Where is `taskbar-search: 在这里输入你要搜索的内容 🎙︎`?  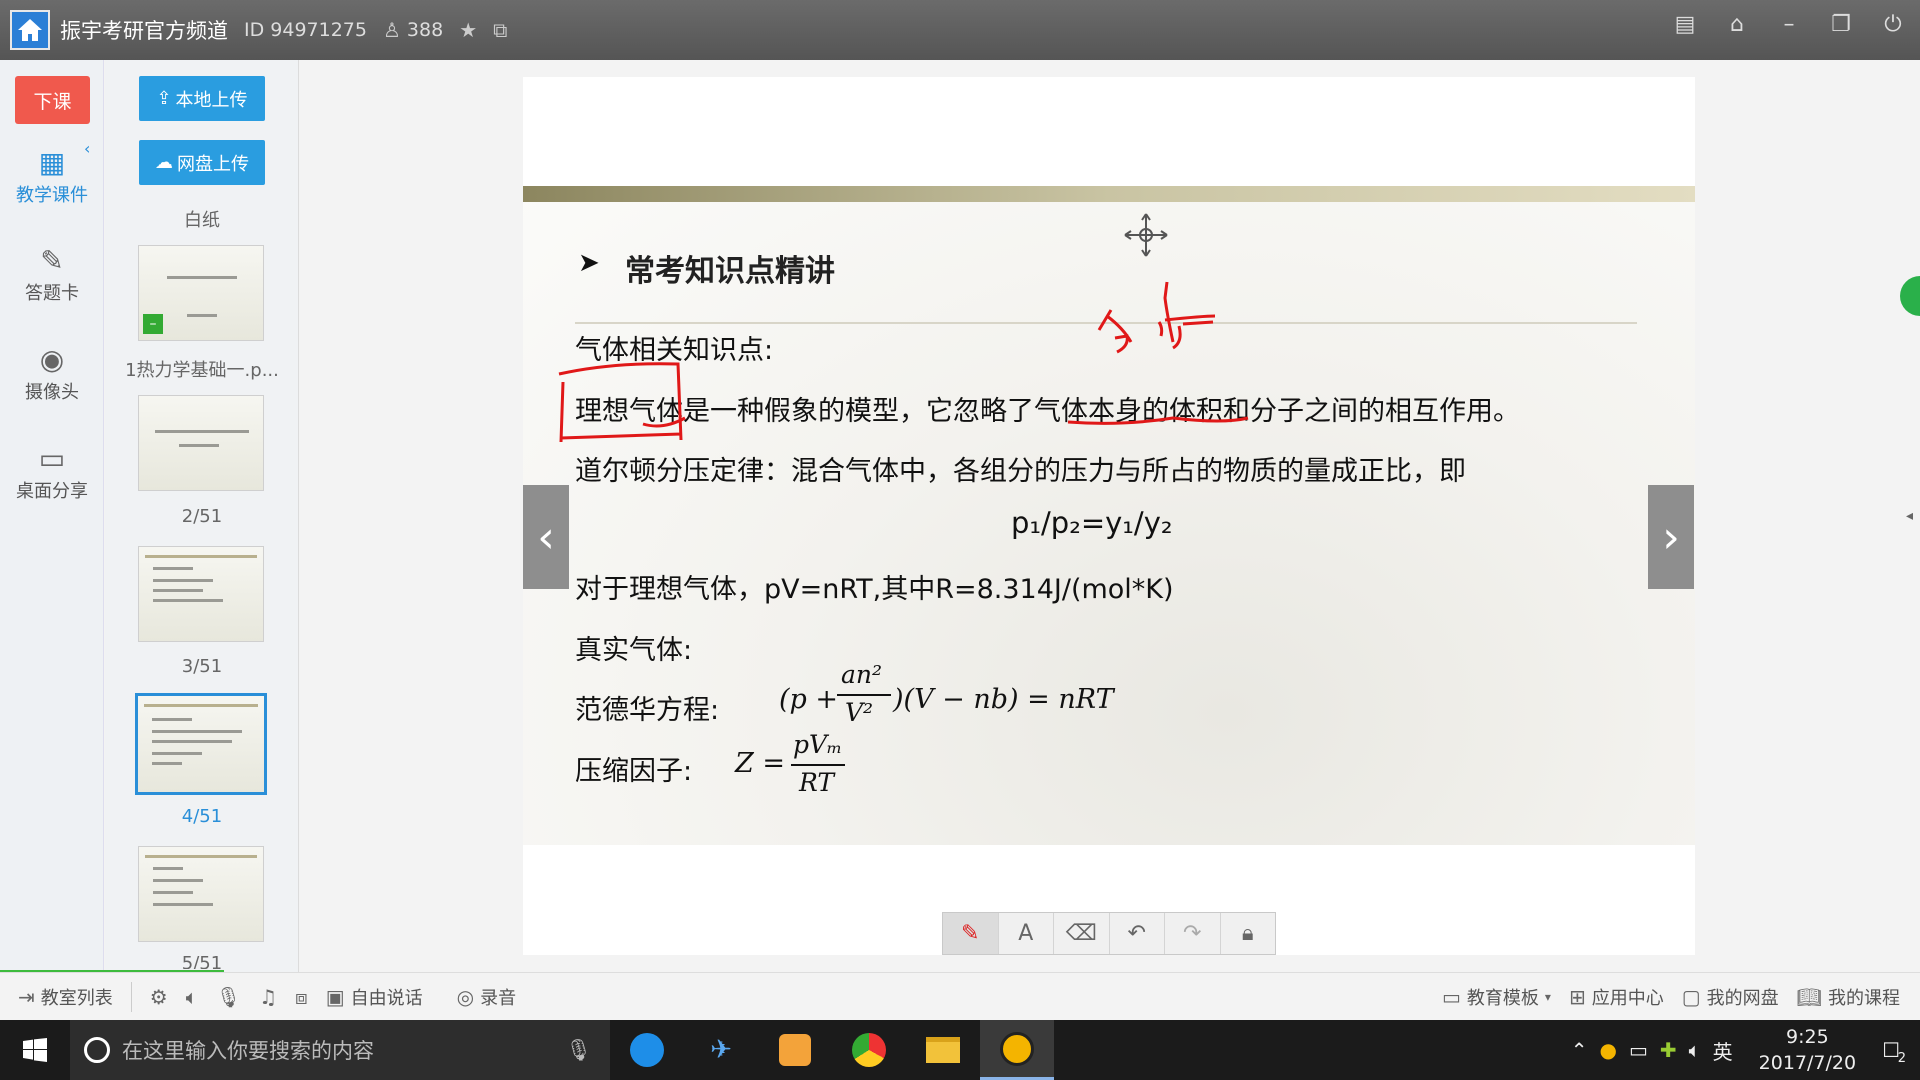
taskbar-search: 在这里输入你要搜索的内容 🎙︎ is located at coordinates (340, 1050).